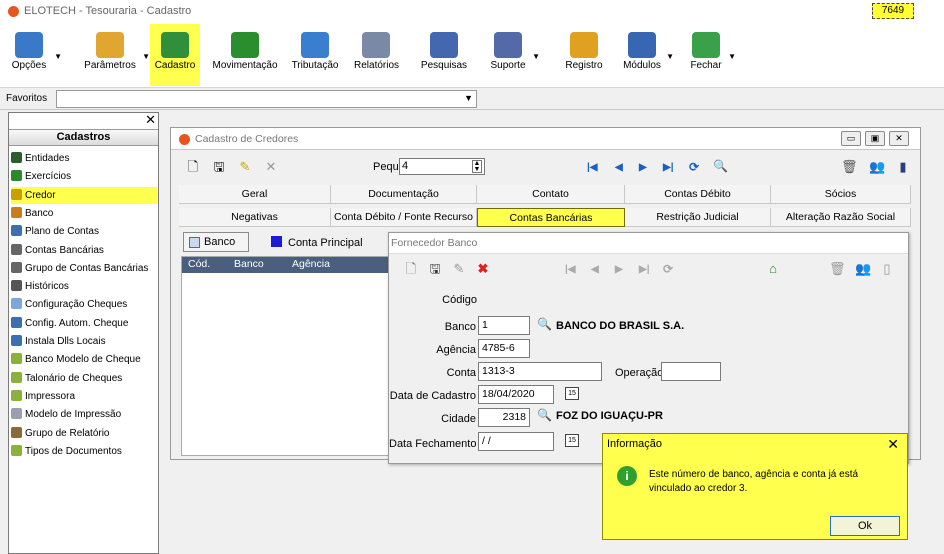 This screenshot has height=554, width=944. What do you see at coordinates (444, 55) in the screenshot?
I see `toolbar-button-6: Pesquisas` at bounding box center [444, 55].